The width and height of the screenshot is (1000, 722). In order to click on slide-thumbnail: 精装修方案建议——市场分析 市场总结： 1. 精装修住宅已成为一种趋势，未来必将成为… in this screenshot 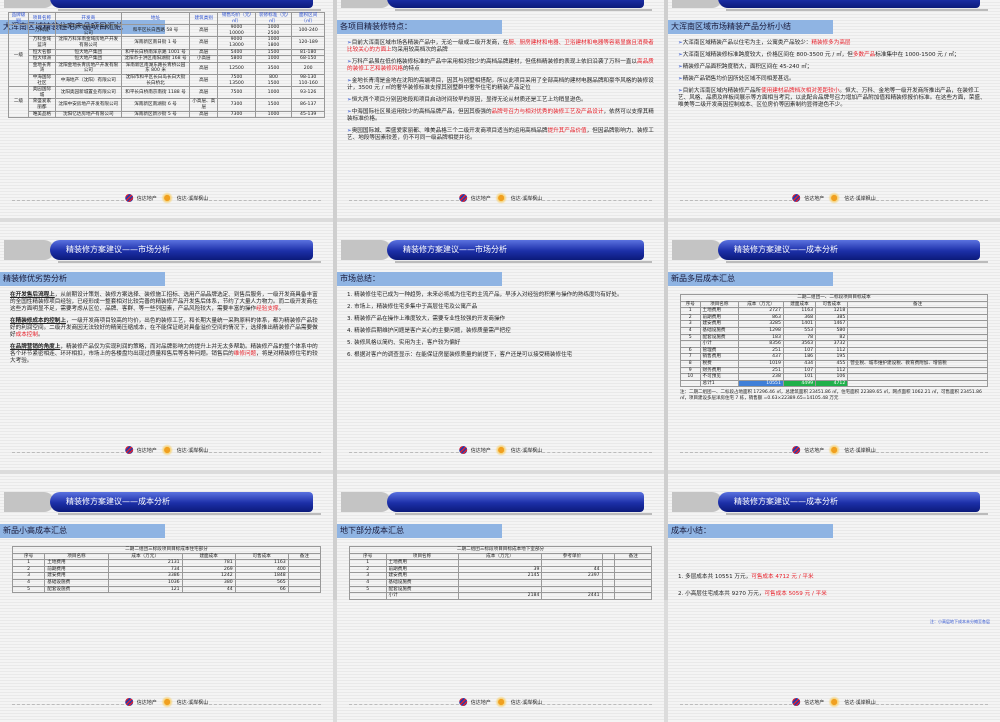, I will do `click(500, 346)`.